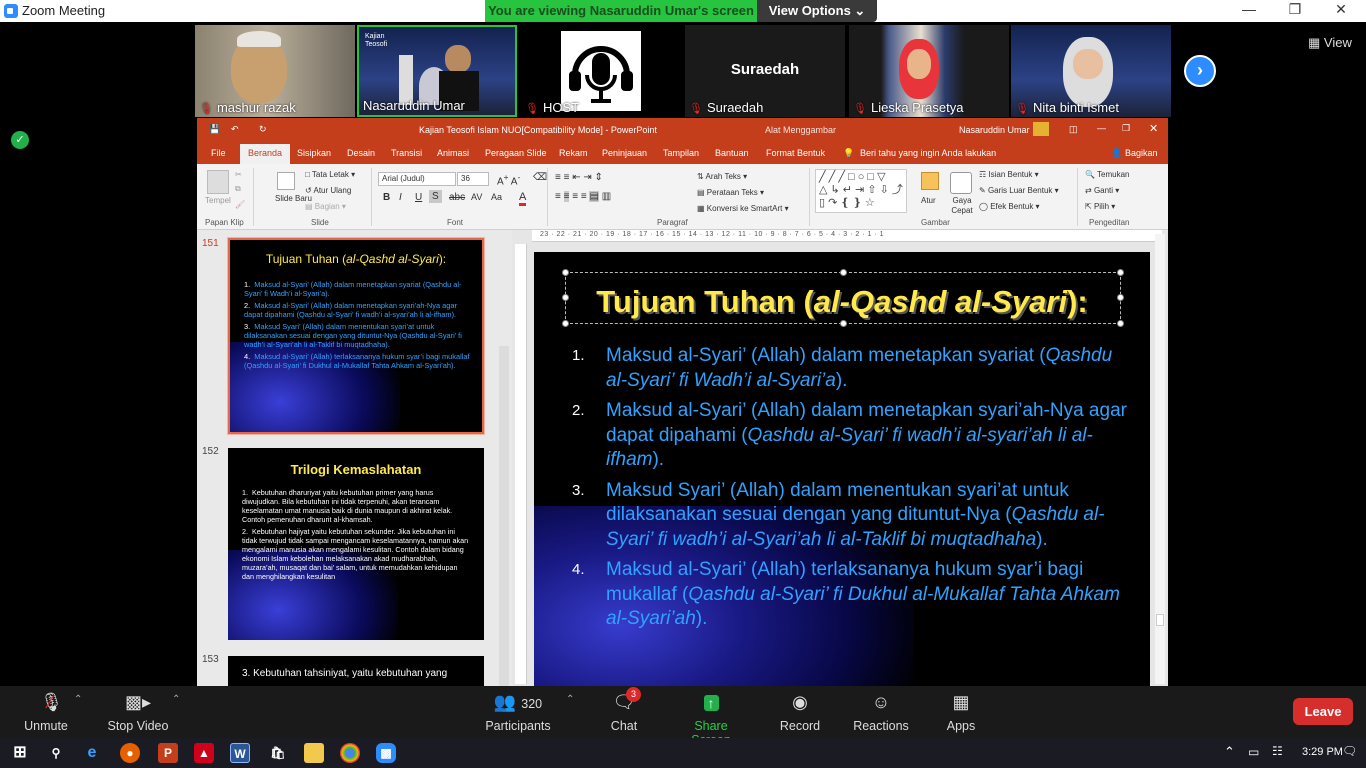 The width and height of the screenshot is (1366, 768). What do you see at coordinates (516, 153) in the screenshot?
I see `tab-peragaan-slide: Peragaan Slide` at bounding box center [516, 153].